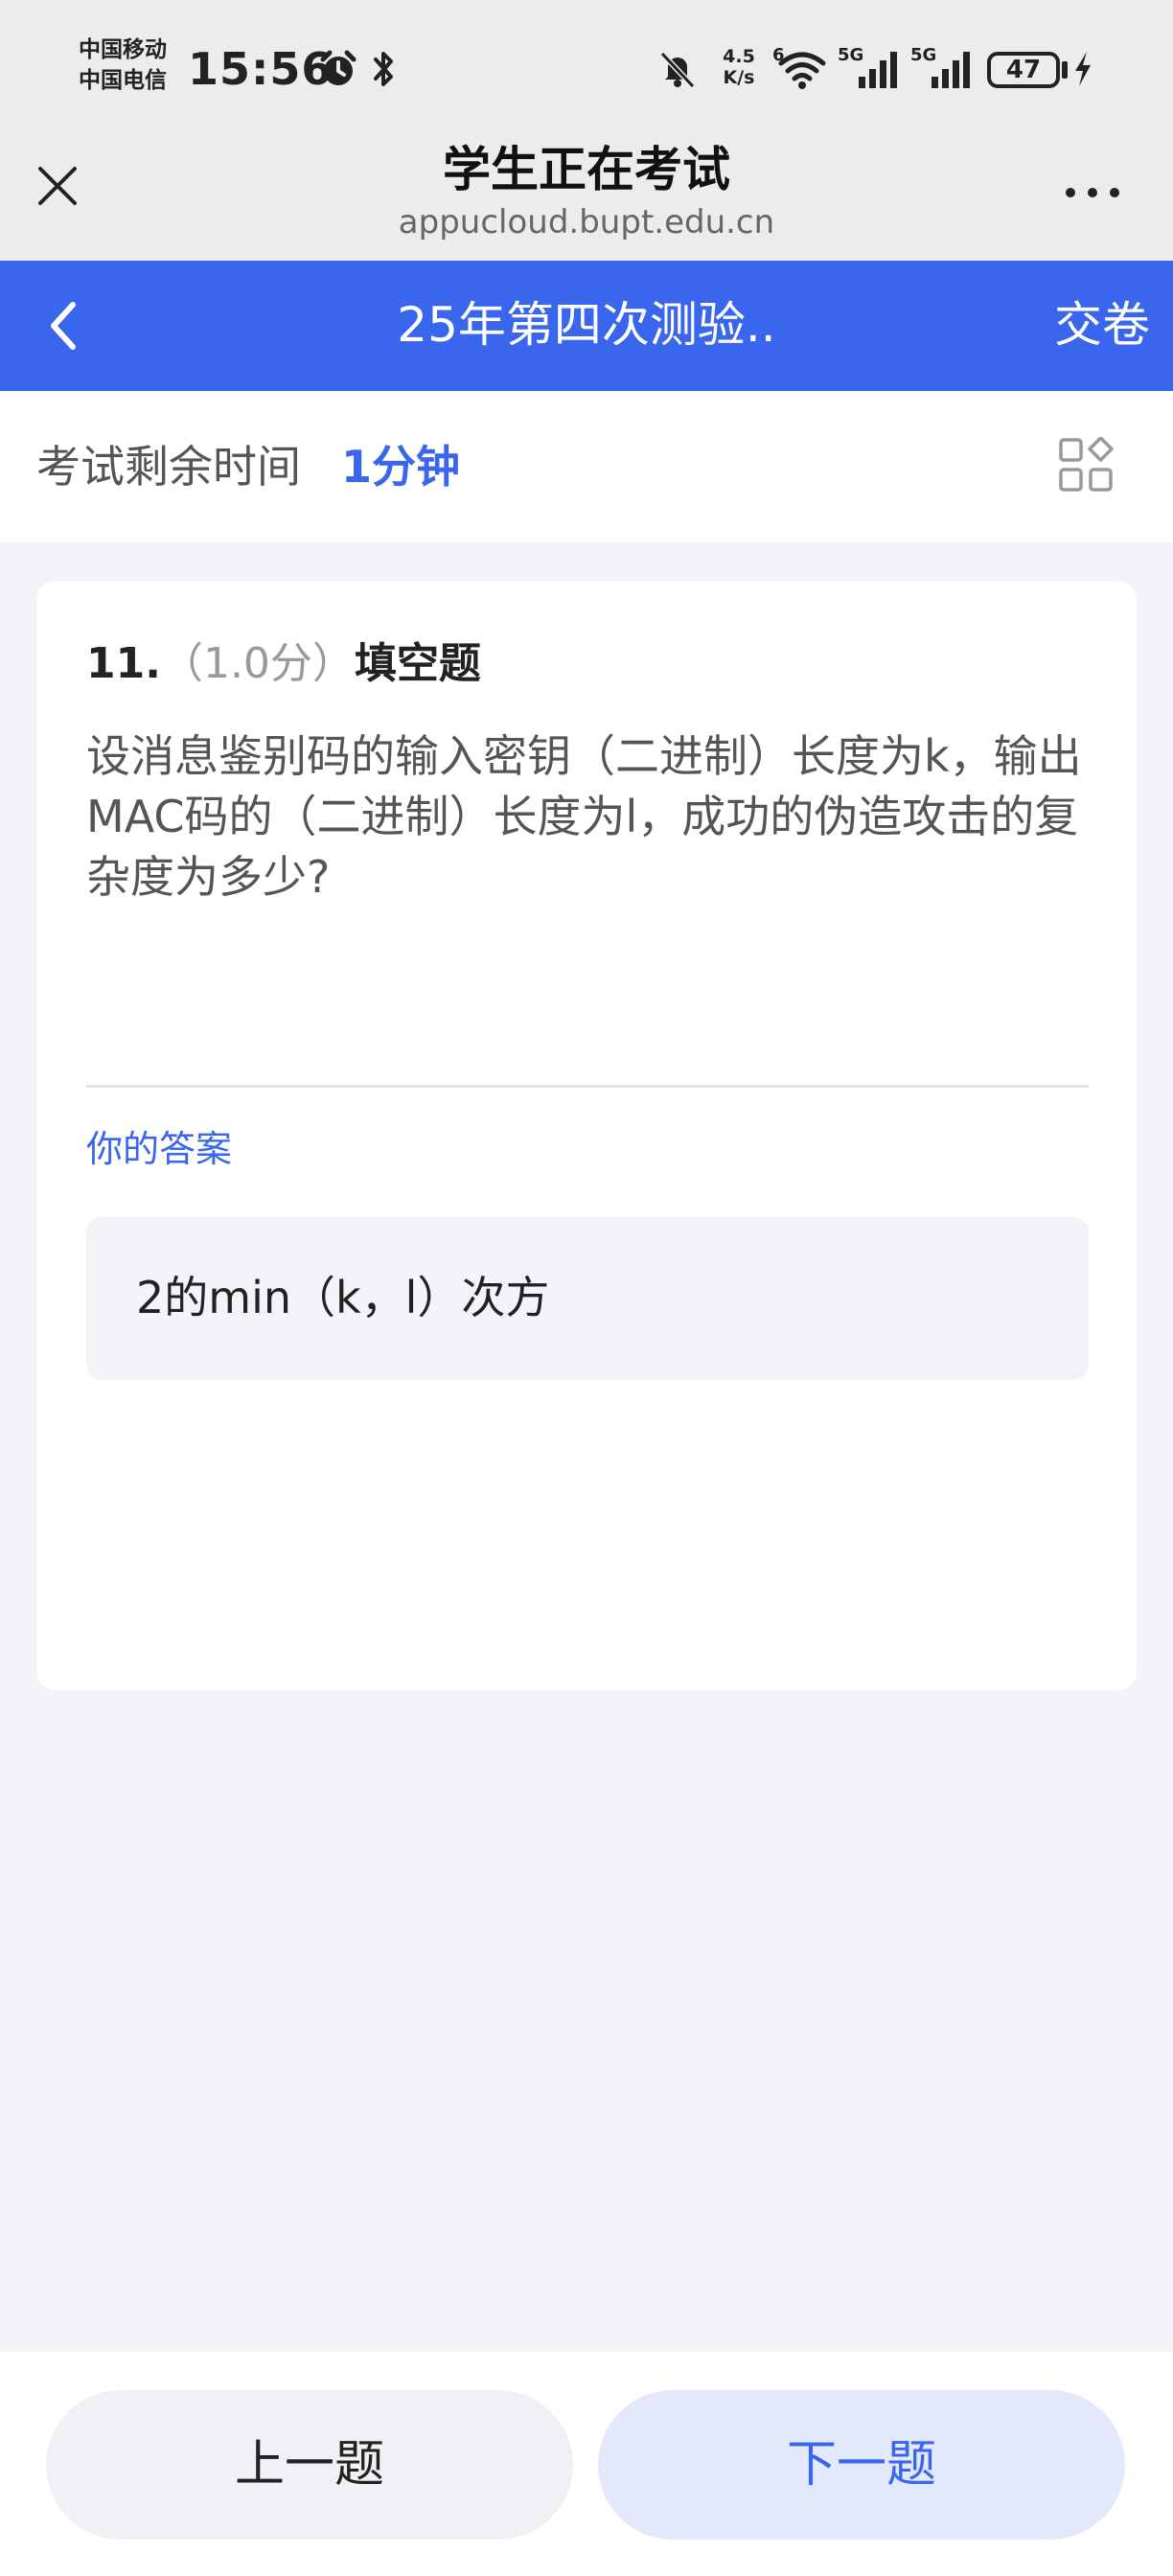  I want to click on next-question-button: 下一题, so click(861, 2465).